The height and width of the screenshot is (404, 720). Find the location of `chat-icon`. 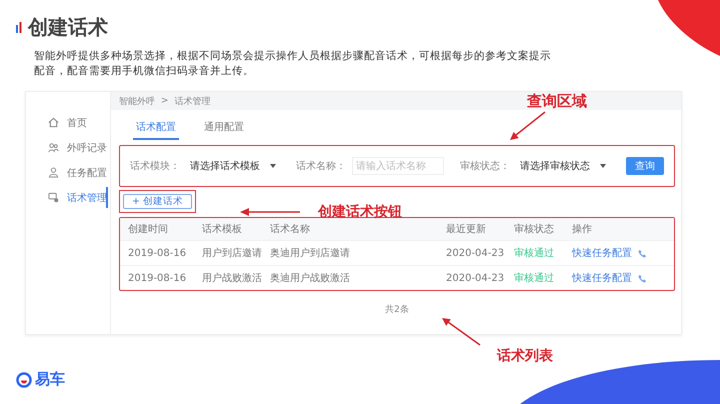

chat-icon is located at coordinates (53, 197).